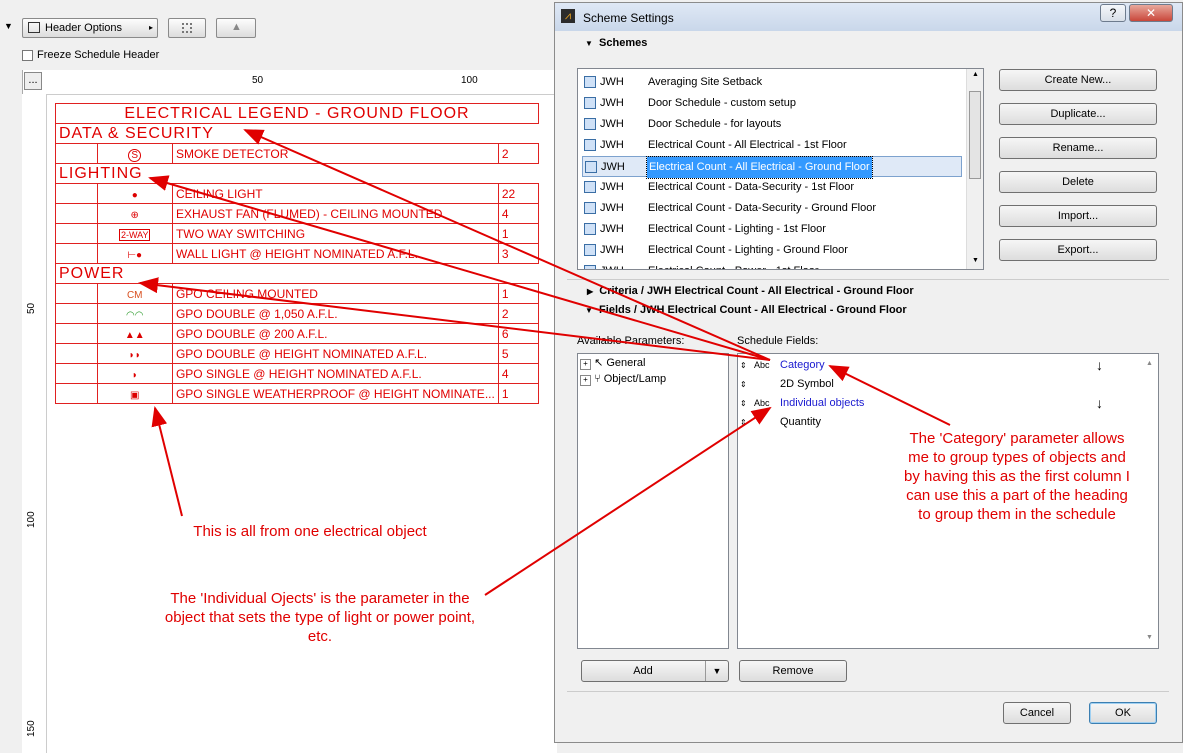 This screenshot has width=1183, height=753. What do you see at coordinates (90, 28) in the screenshot?
I see `header-options-button: Header Options ▸` at bounding box center [90, 28].